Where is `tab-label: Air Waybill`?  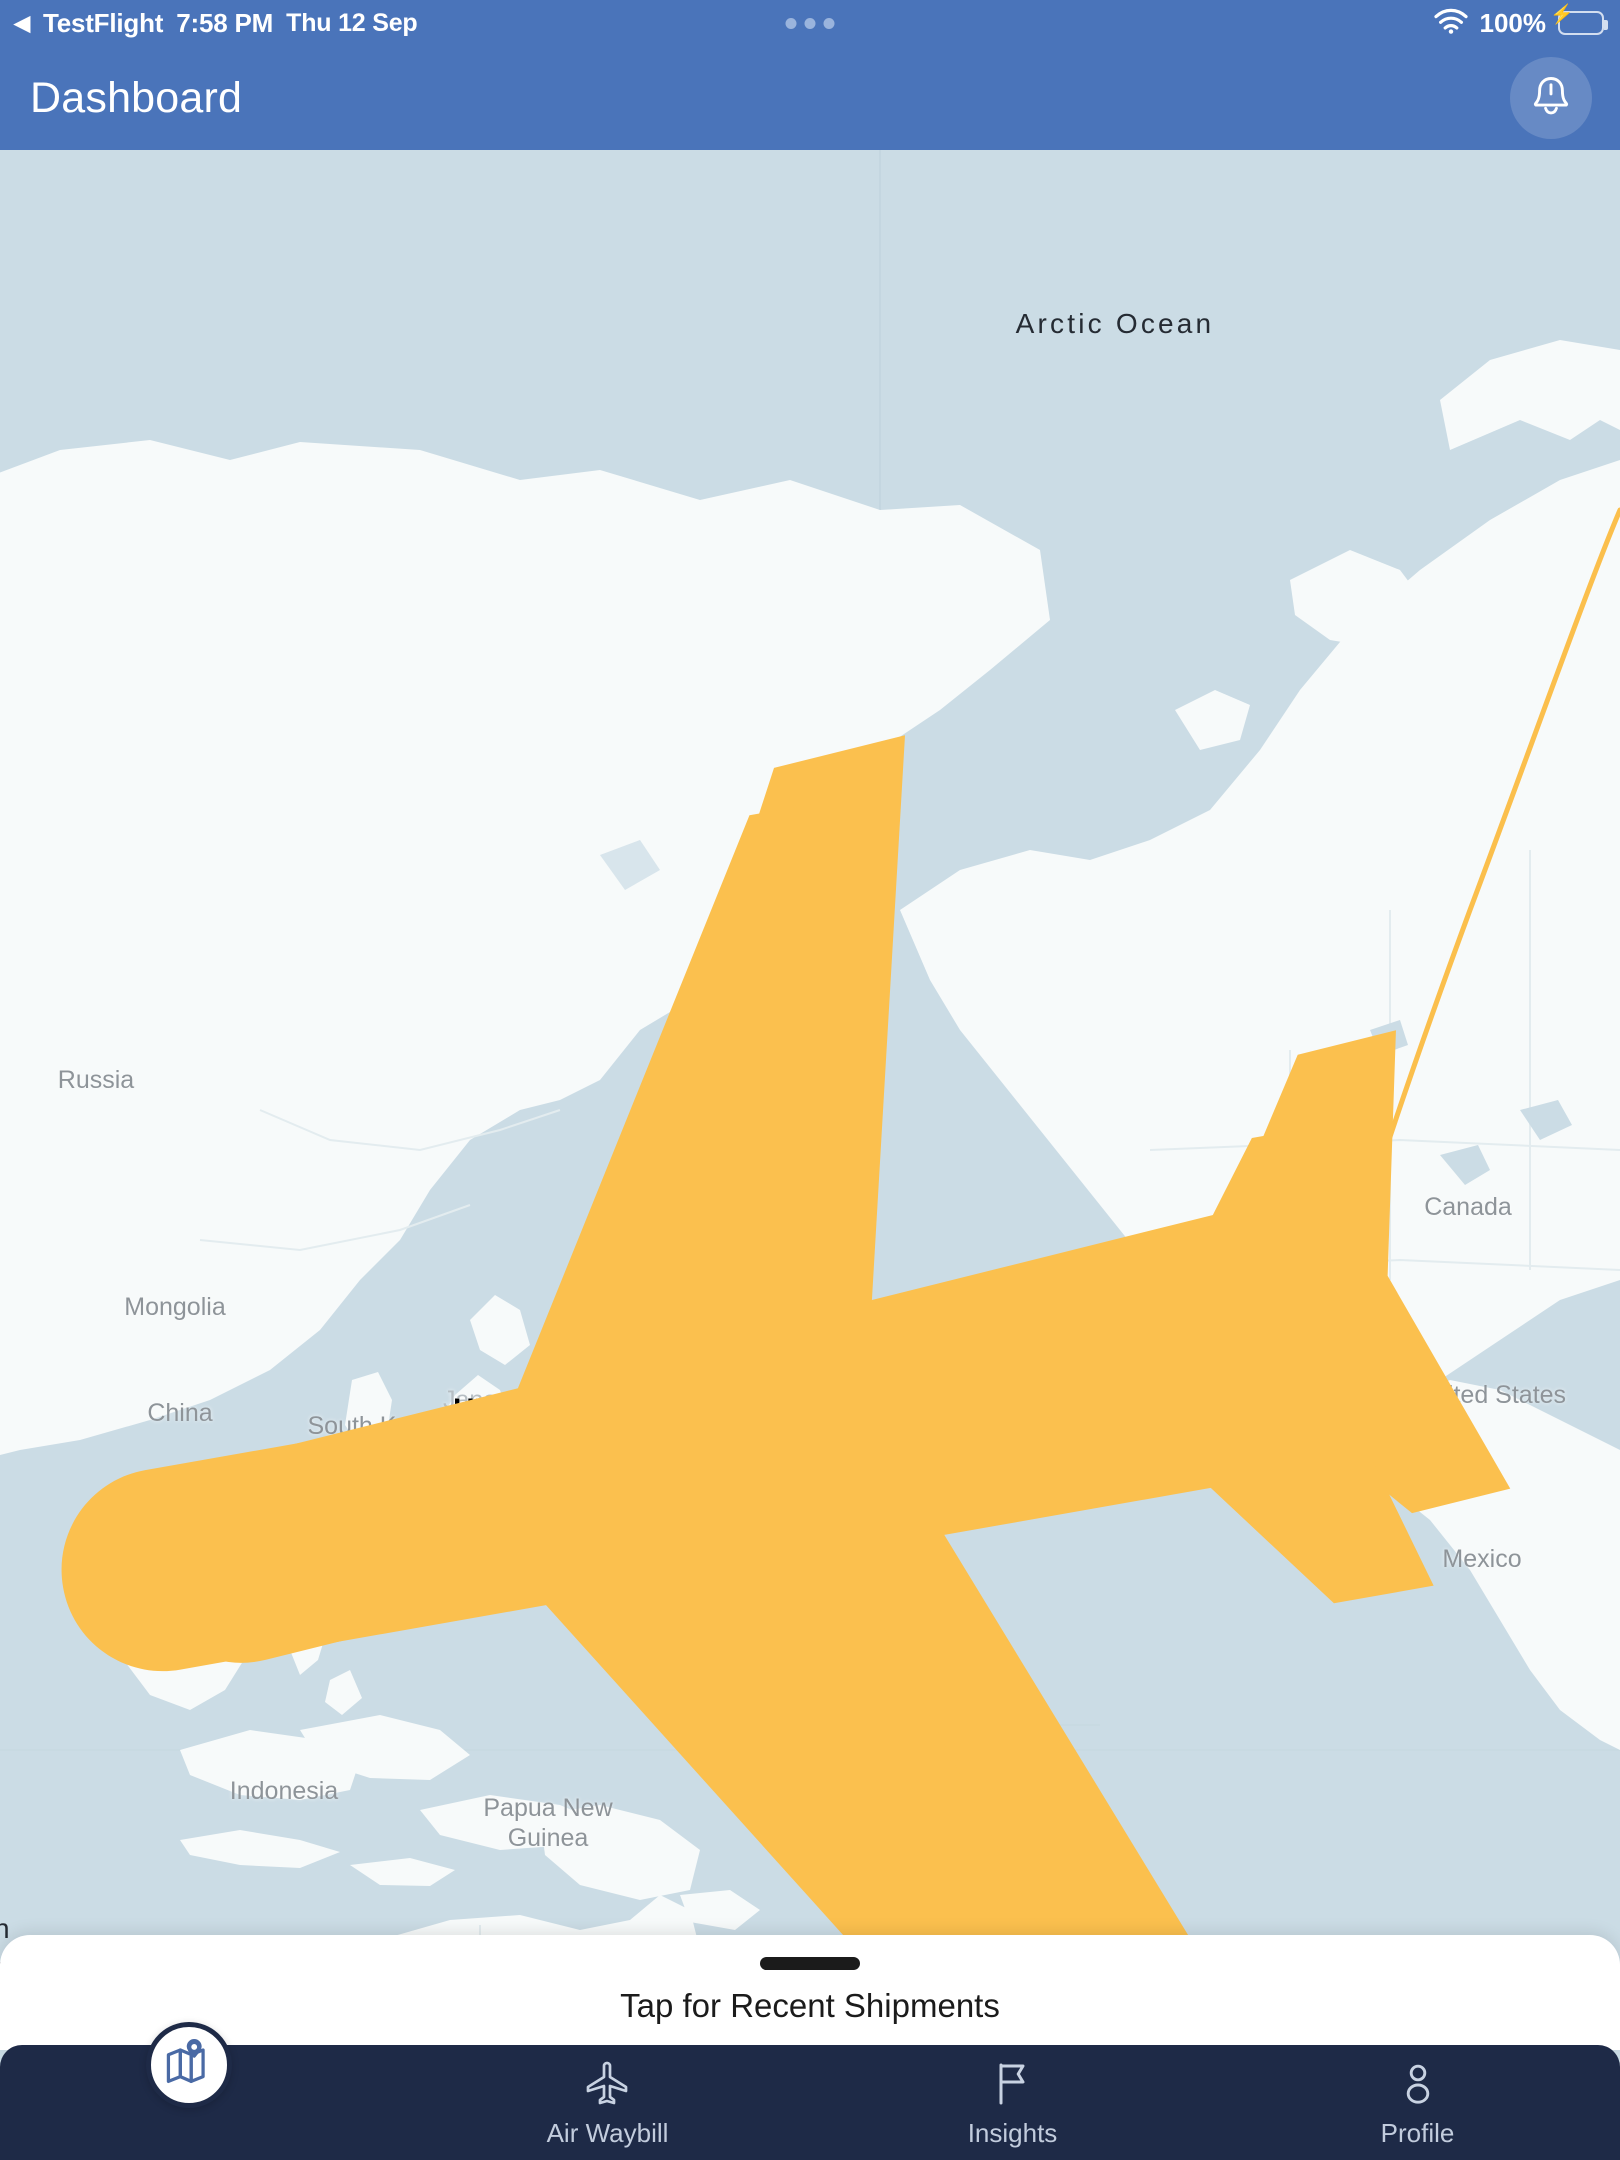 tab-label: Air Waybill is located at coordinates (607, 2133).